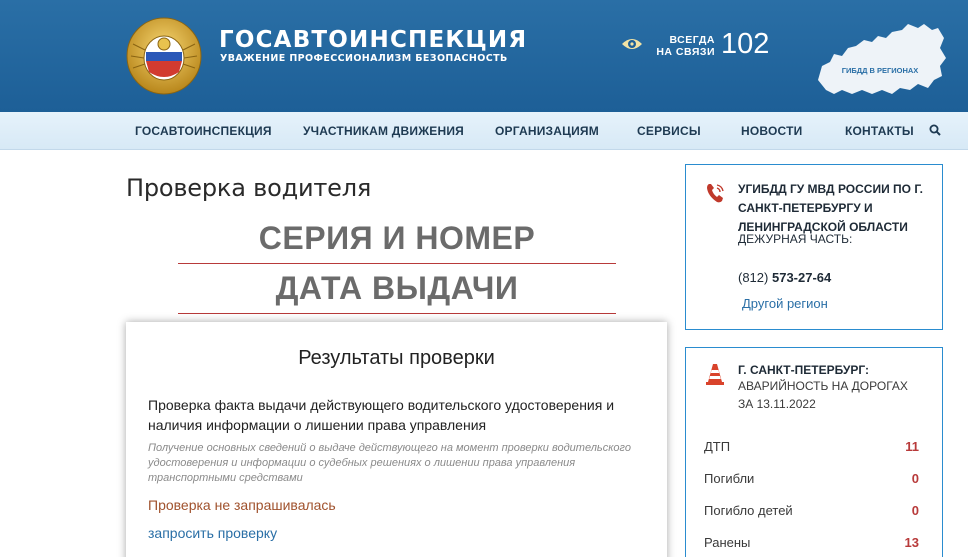 The image size is (968, 557). I want to click on always-in-touch-label: ВСЕГДА НА СВЯЗИ, so click(685, 46).